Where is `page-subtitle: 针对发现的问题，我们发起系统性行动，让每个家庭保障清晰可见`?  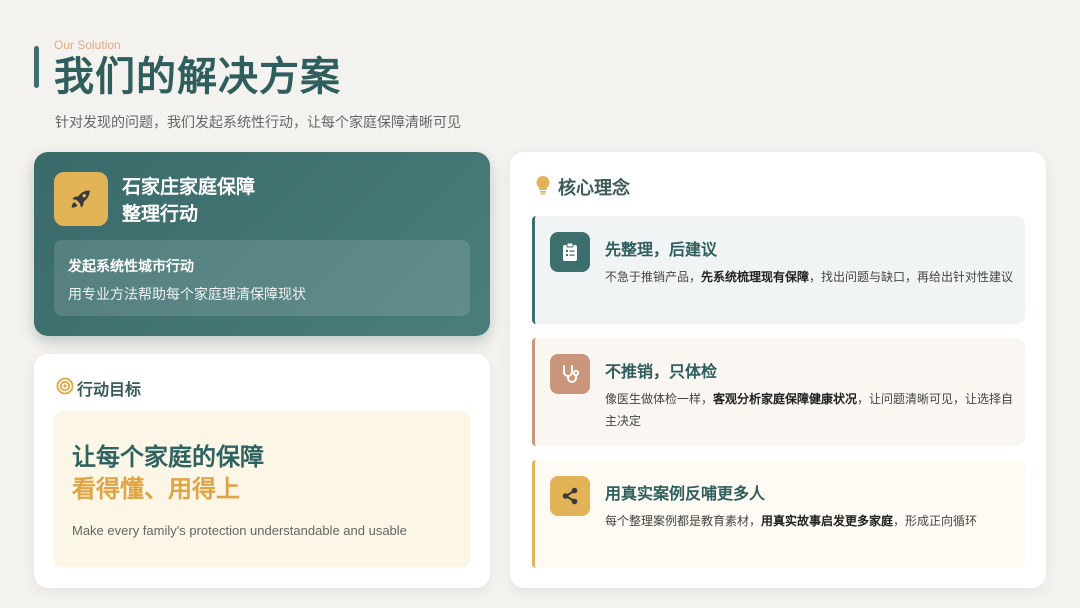
page-subtitle: 针对发现的问题，我们发起系统性行动，让每个家庭保障清晰可见 is located at coordinates (258, 123).